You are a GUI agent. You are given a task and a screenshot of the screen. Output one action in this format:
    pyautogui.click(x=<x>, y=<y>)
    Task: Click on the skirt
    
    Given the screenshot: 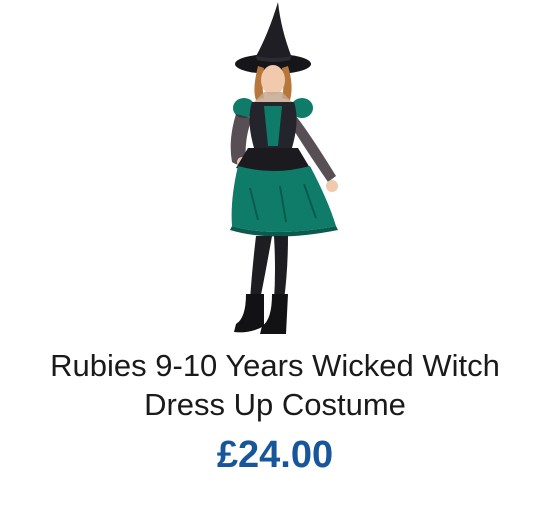 What is the action you would take?
    pyautogui.click(x=283, y=199)
    